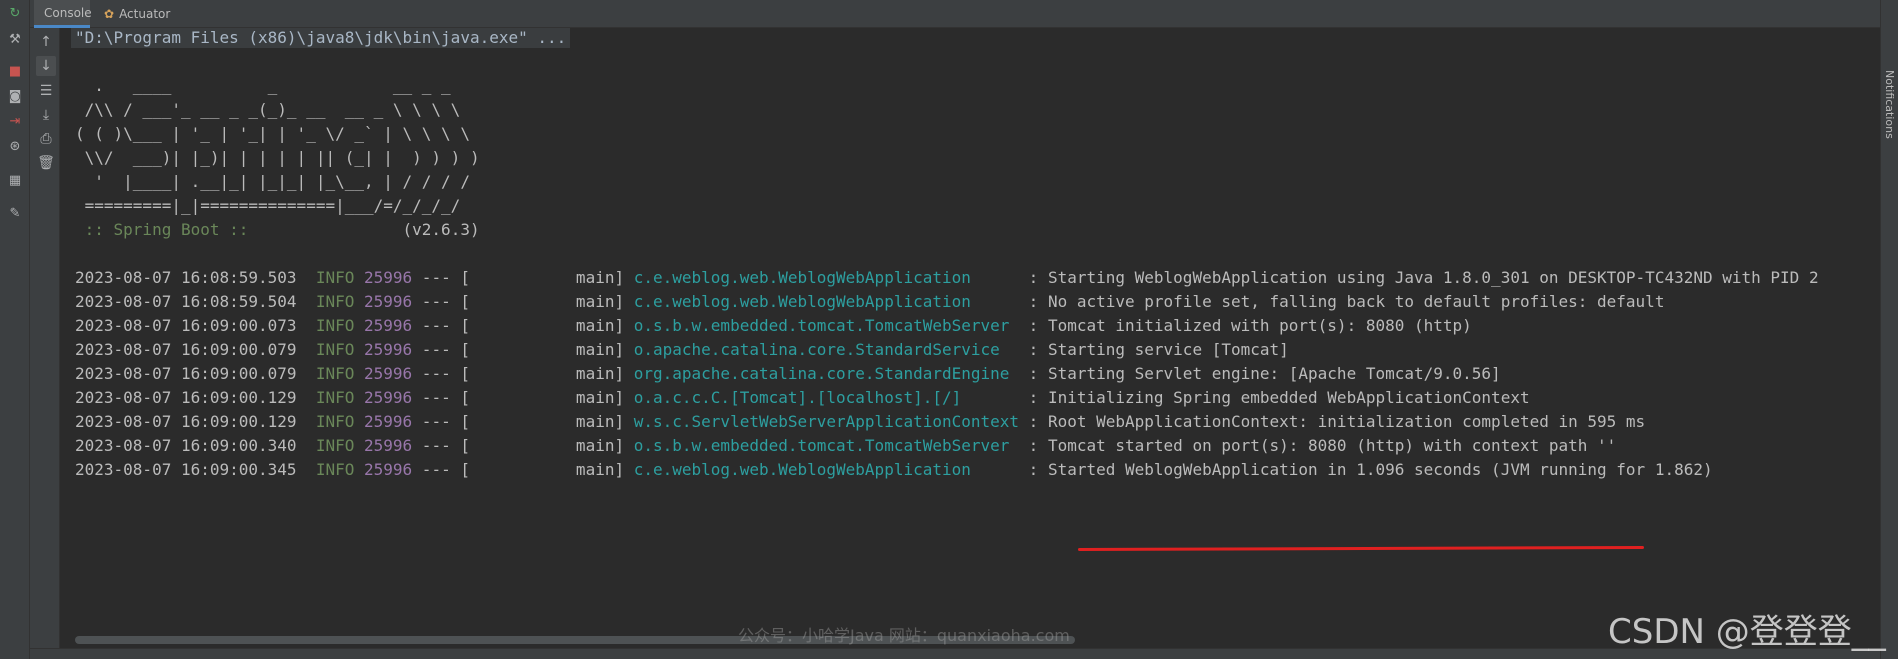 This screenshot has width=1898, height=659. I want to click on banner-line: /\\ / ___'_ __ _ _(_)_ __ __ _ \ \ \ \, so click(268, 109).